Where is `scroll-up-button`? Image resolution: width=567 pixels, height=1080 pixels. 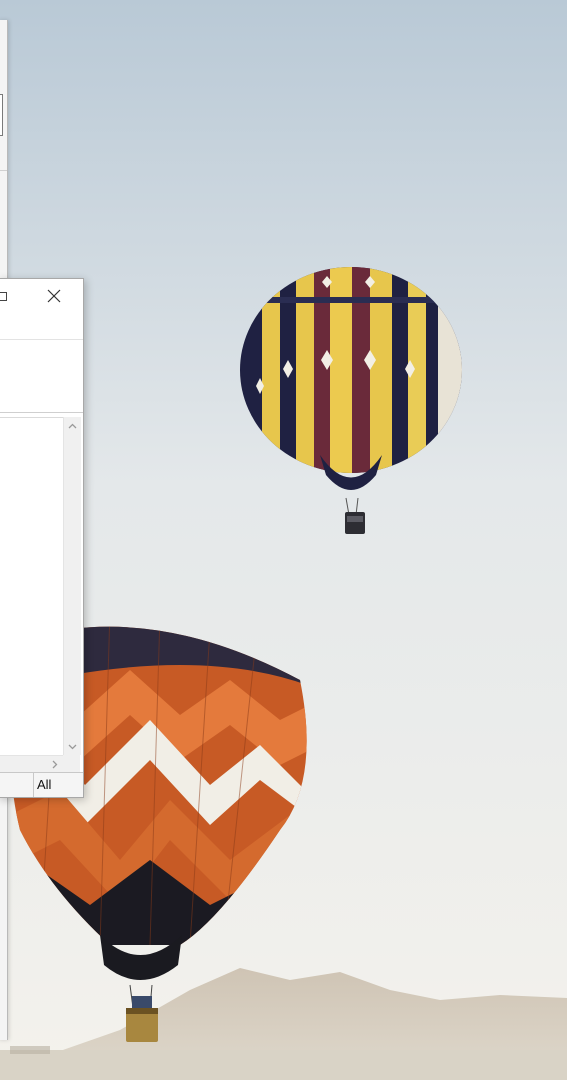
scroll-up-button is located at coordinates (72, 425).